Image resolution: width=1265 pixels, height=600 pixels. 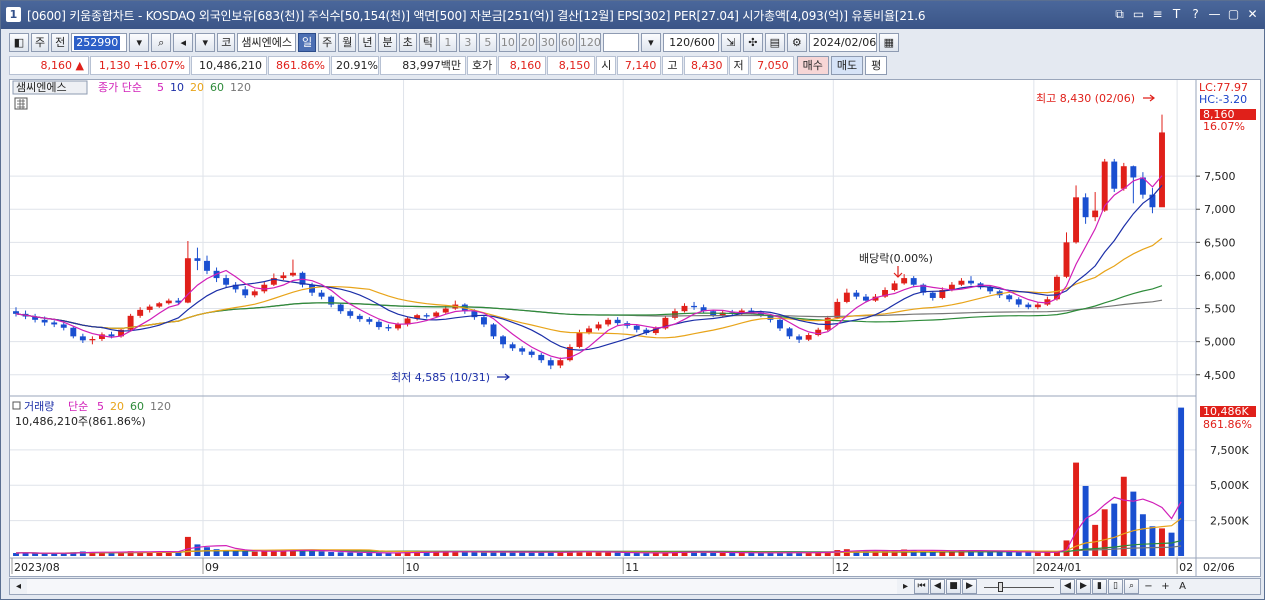 I want to click on zoom-in-icon: ⇲, so click(x=730, y=42).